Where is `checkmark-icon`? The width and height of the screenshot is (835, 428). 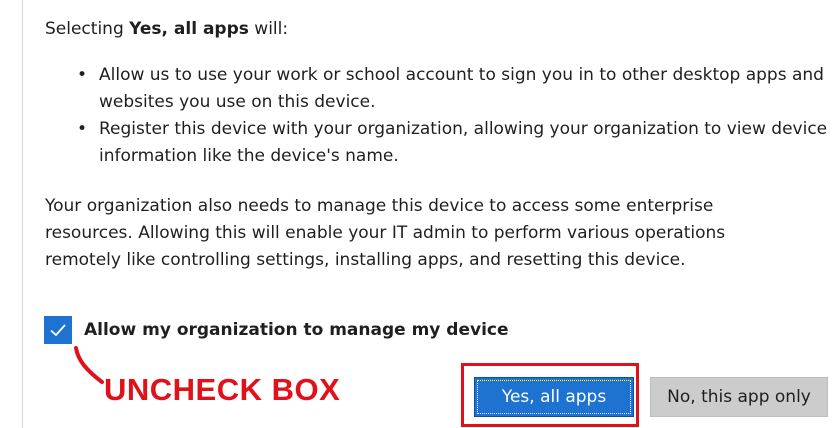
checkmark-icon is located at coordinates (58, 330).